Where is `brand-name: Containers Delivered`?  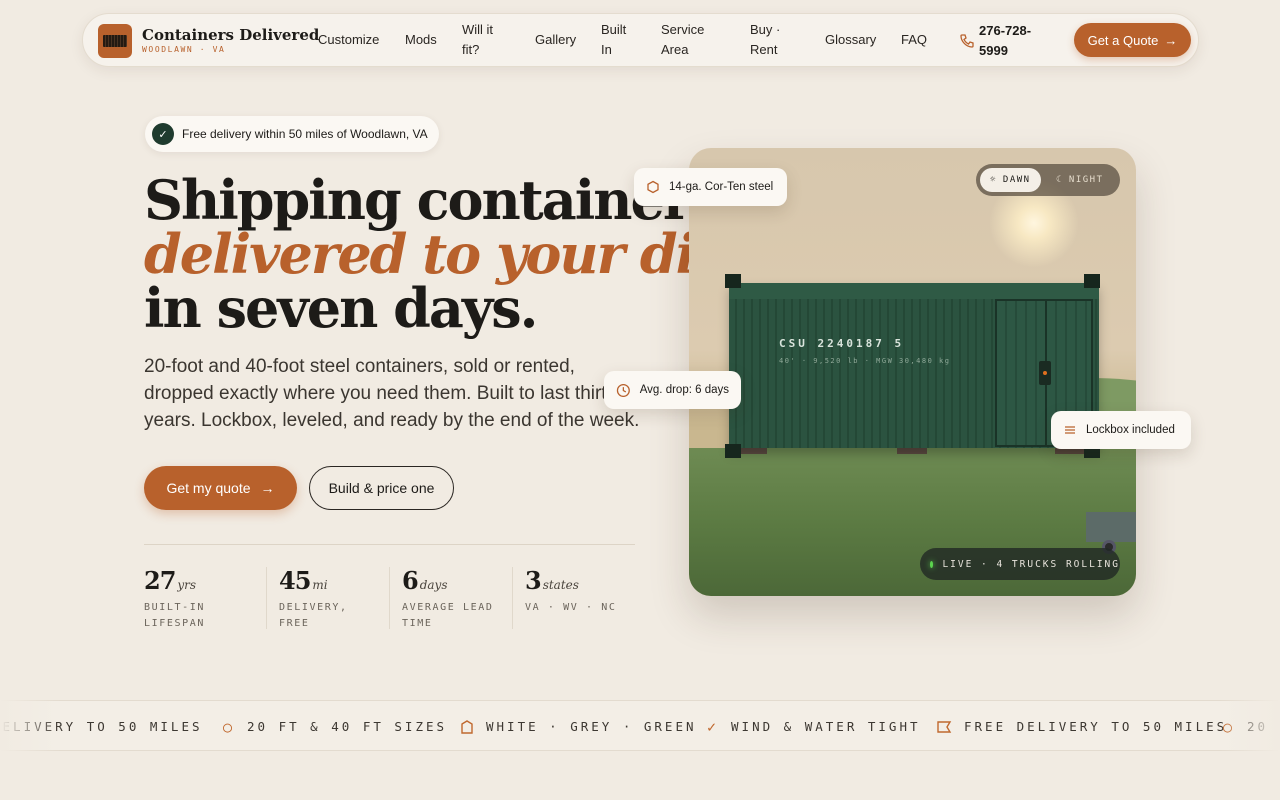 brand-name: Containers Delivered is located at coordinates (230, 35).